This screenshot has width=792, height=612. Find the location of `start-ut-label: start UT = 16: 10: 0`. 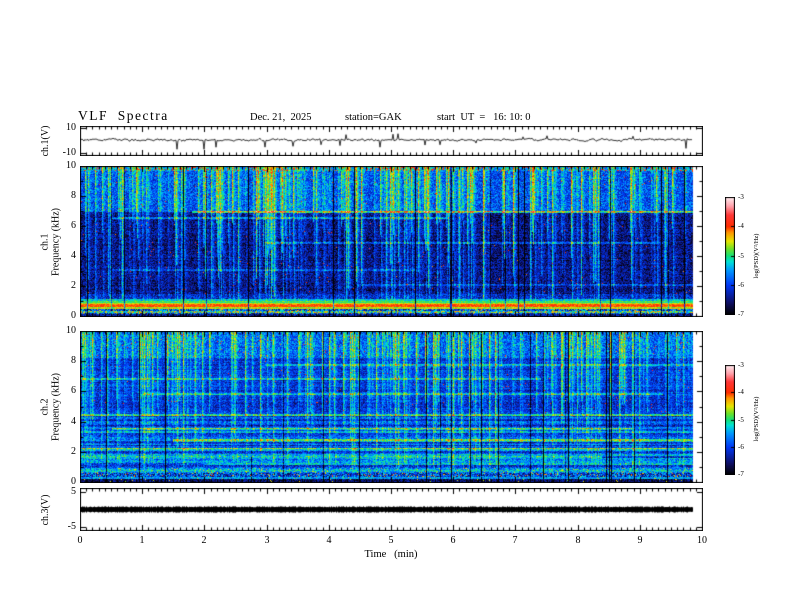

start-ut-label: start UT = 16: 10: 0 is located at coordinates (484, 117).